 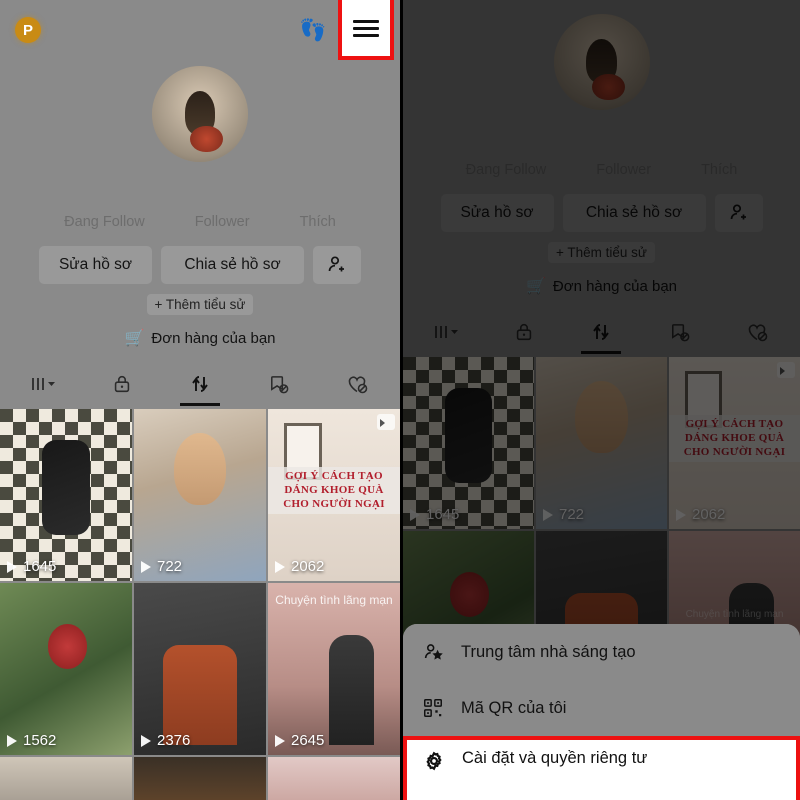 What do you see at coordinates (308, 740) in the screenshot?
I see `view-count: 2645` at bounding box center [308, 740].